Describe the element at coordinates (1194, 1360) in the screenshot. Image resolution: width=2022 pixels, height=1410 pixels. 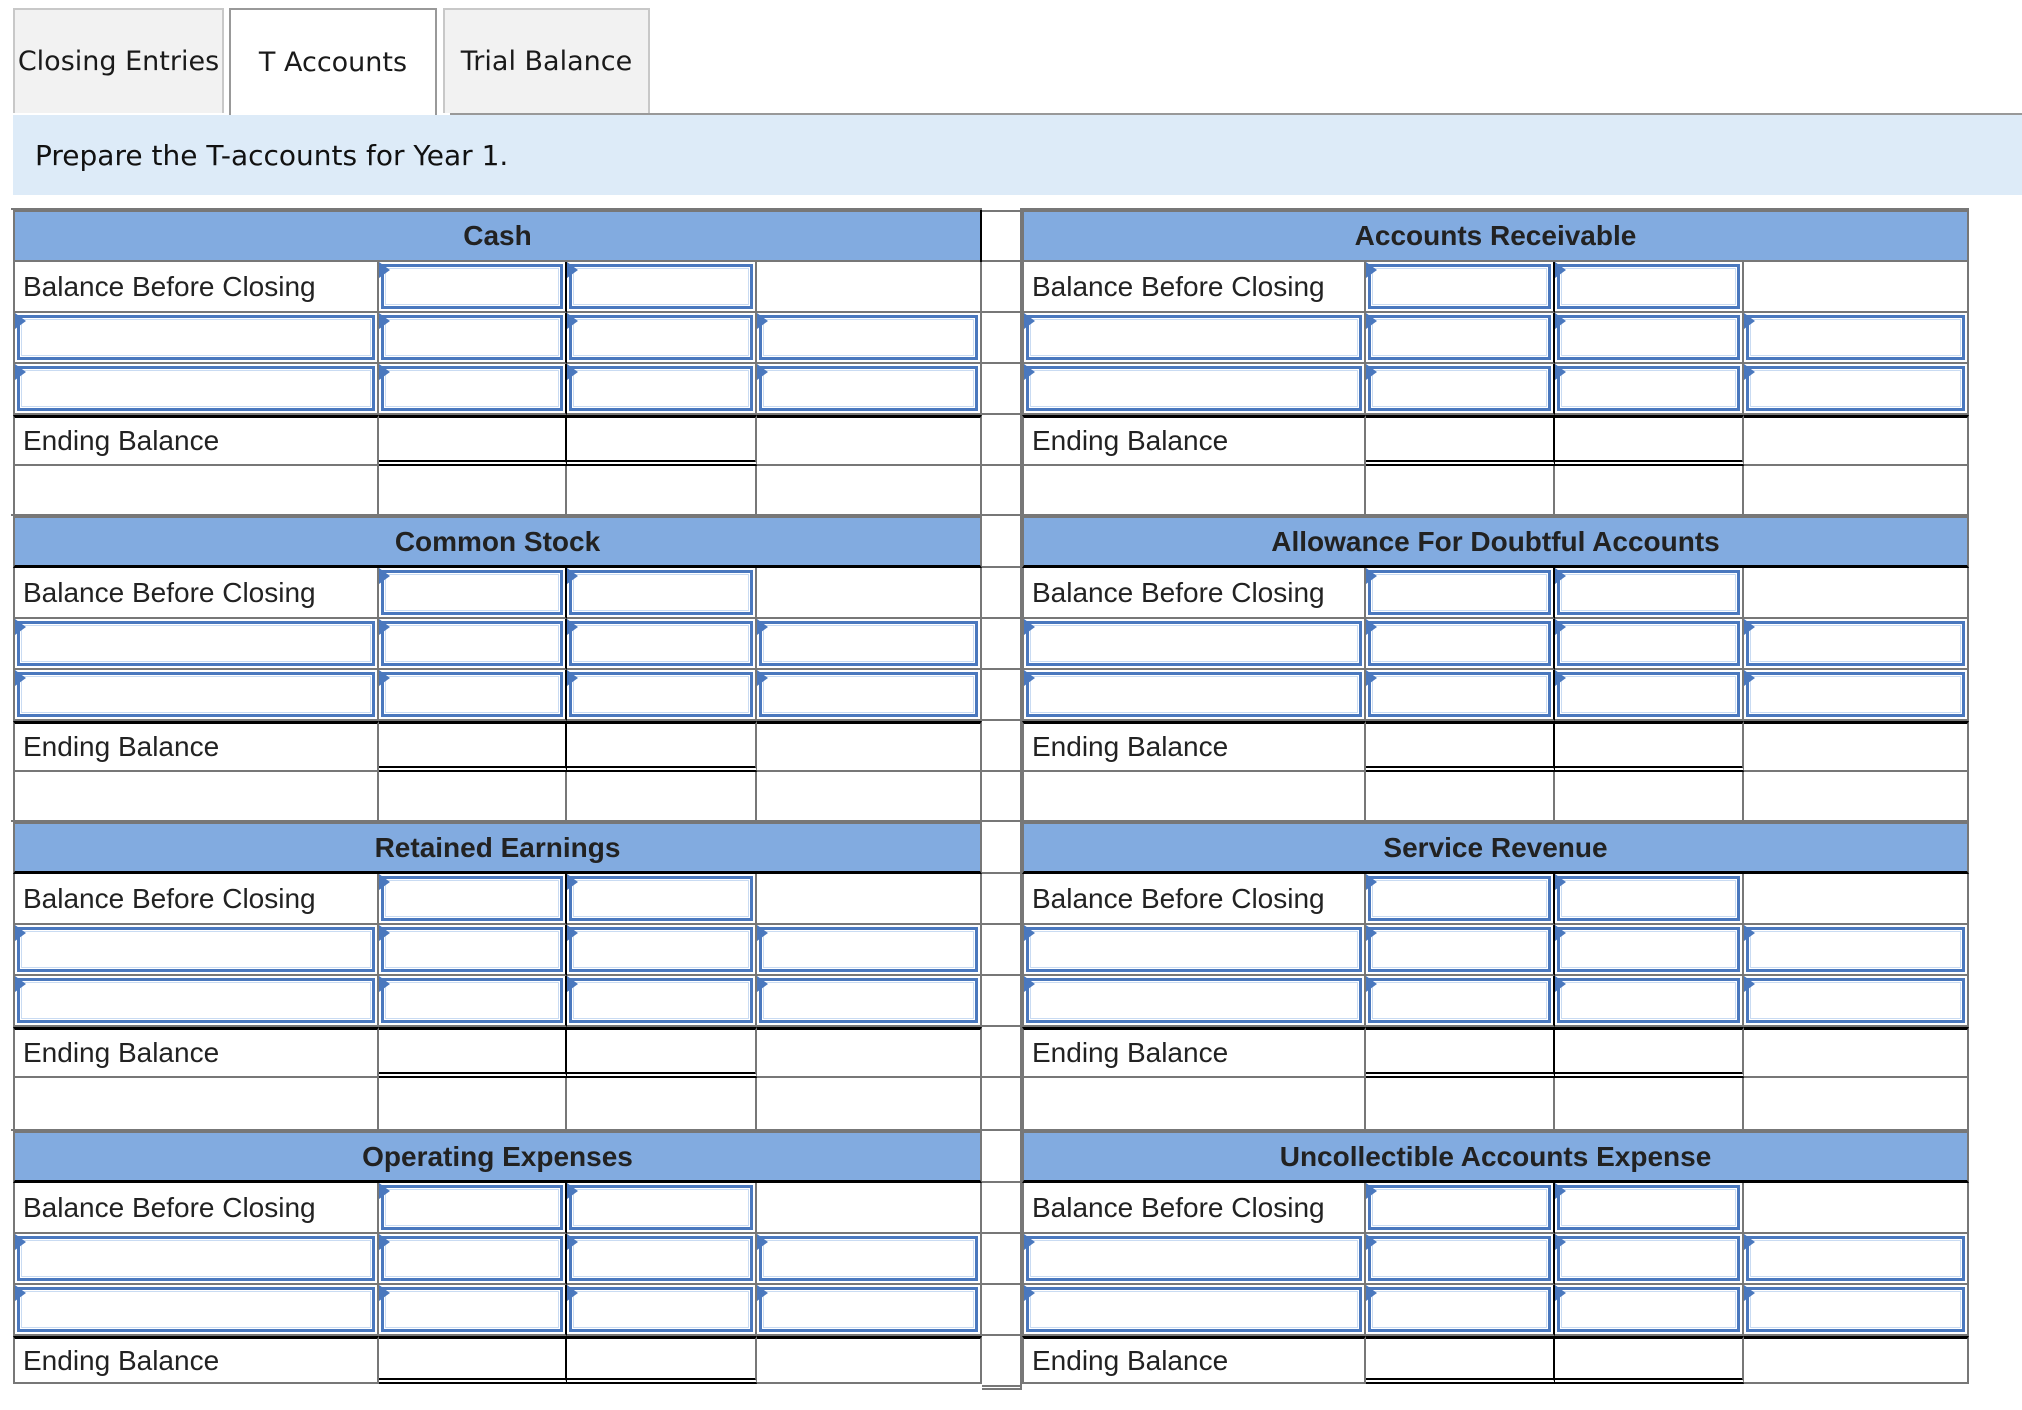
I see `ending-balance-label: Ending Balance` at that location.